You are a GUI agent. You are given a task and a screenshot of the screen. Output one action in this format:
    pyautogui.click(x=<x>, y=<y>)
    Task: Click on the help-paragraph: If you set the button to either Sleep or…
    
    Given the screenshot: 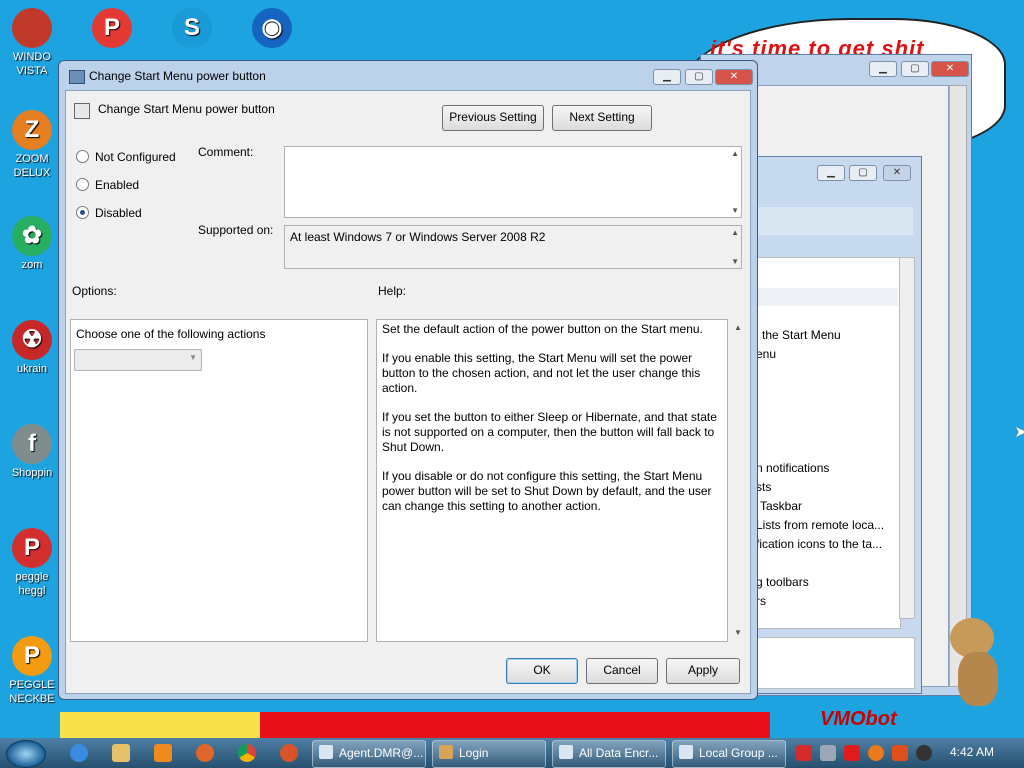 What is the action you would take?
    pyautogui.click(x=549, y=432)
    